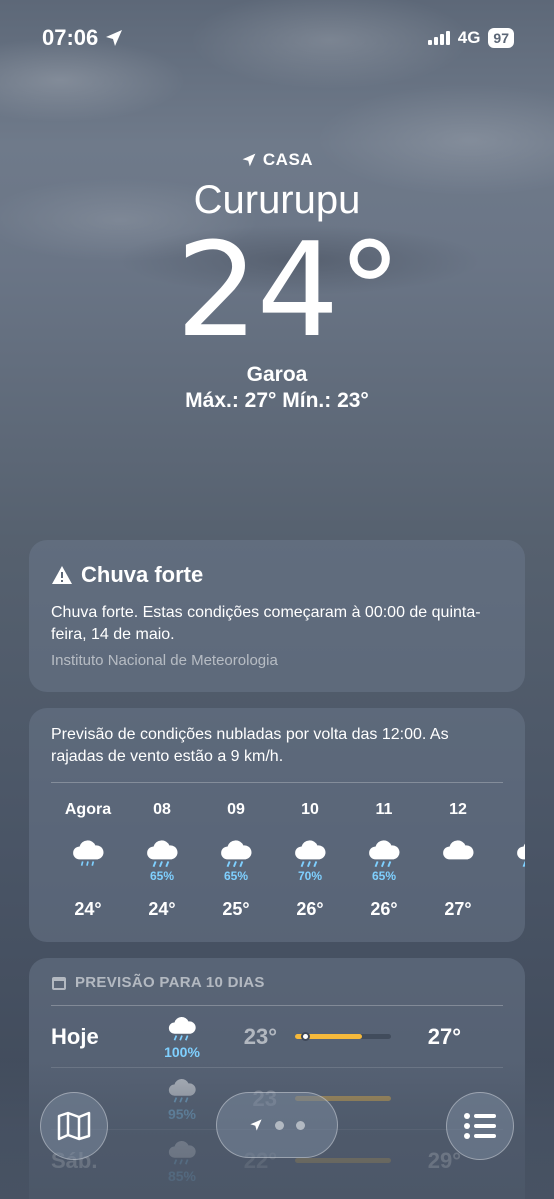 The width and height of the screenshot is (554, 1199). What do you see at coordinates (510, 909) in the screenshot?
I see `hour-temp: 2` at bounding box center [510, 909].